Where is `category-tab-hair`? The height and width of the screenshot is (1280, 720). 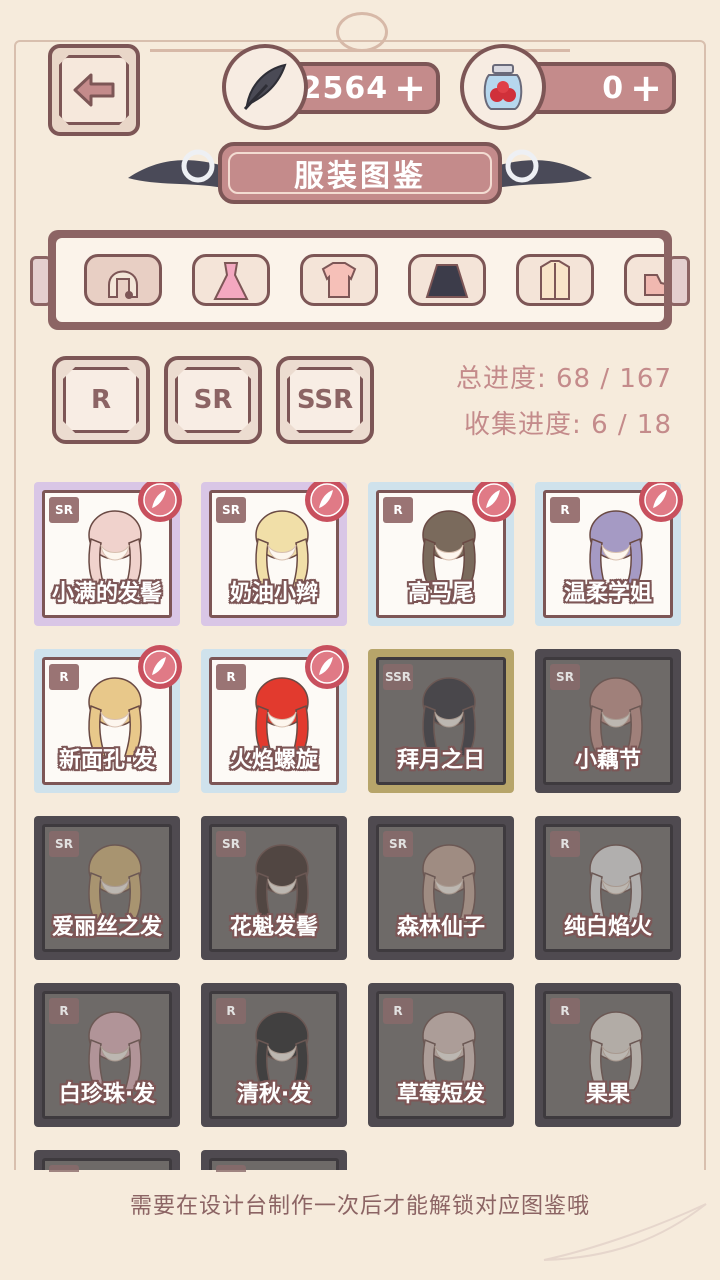 category-tab-hair is located at coordinates (123, 280).